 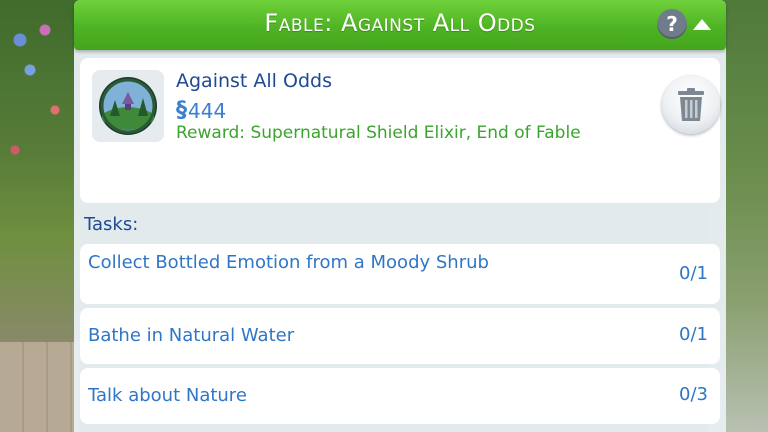 What do you see at coordinates (111, 224) in the screenshot?
I see `tasks-heading: Tasks:` at bounding box center [111, 224].